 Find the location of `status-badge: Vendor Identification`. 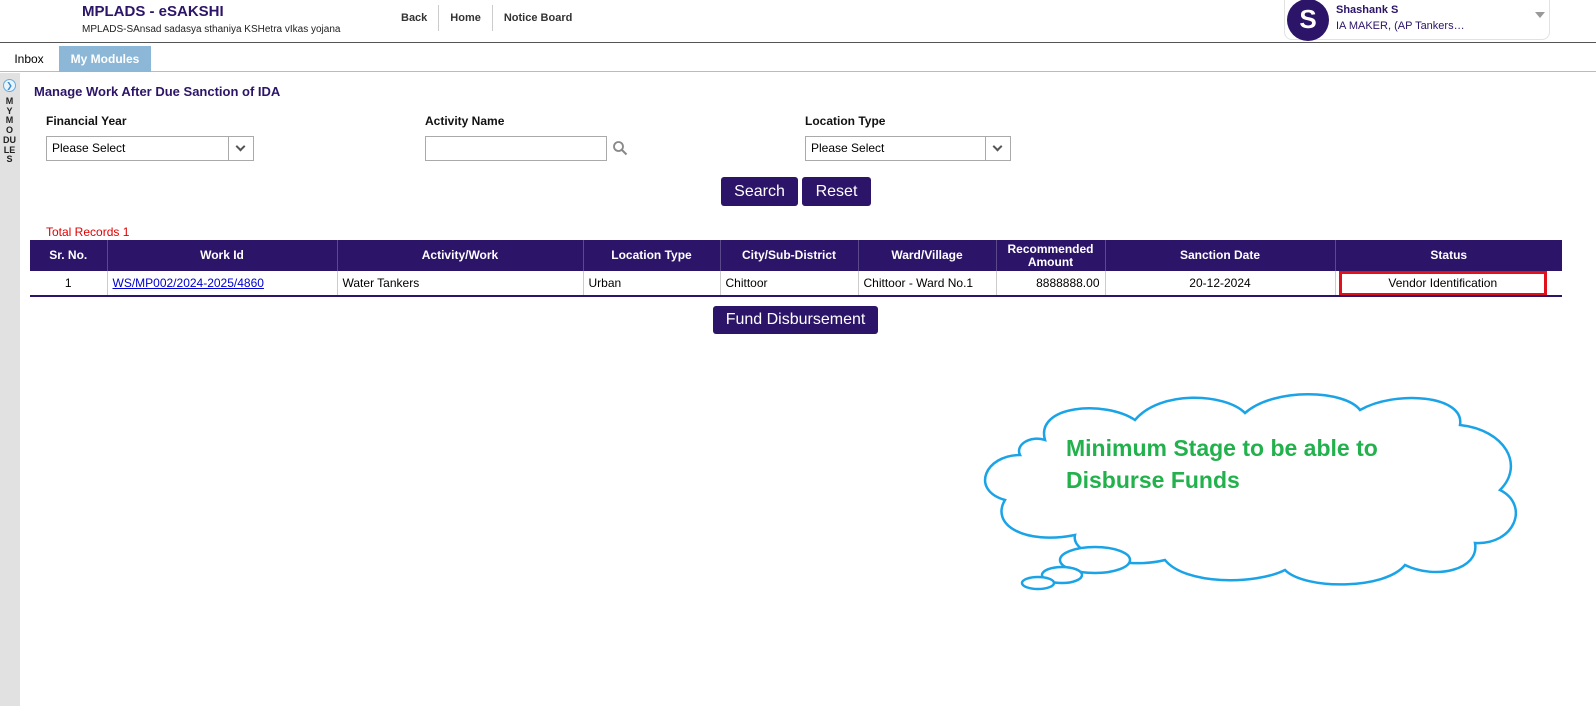

status-badge: Vendor Identification is located at coordinates (1442, 282).